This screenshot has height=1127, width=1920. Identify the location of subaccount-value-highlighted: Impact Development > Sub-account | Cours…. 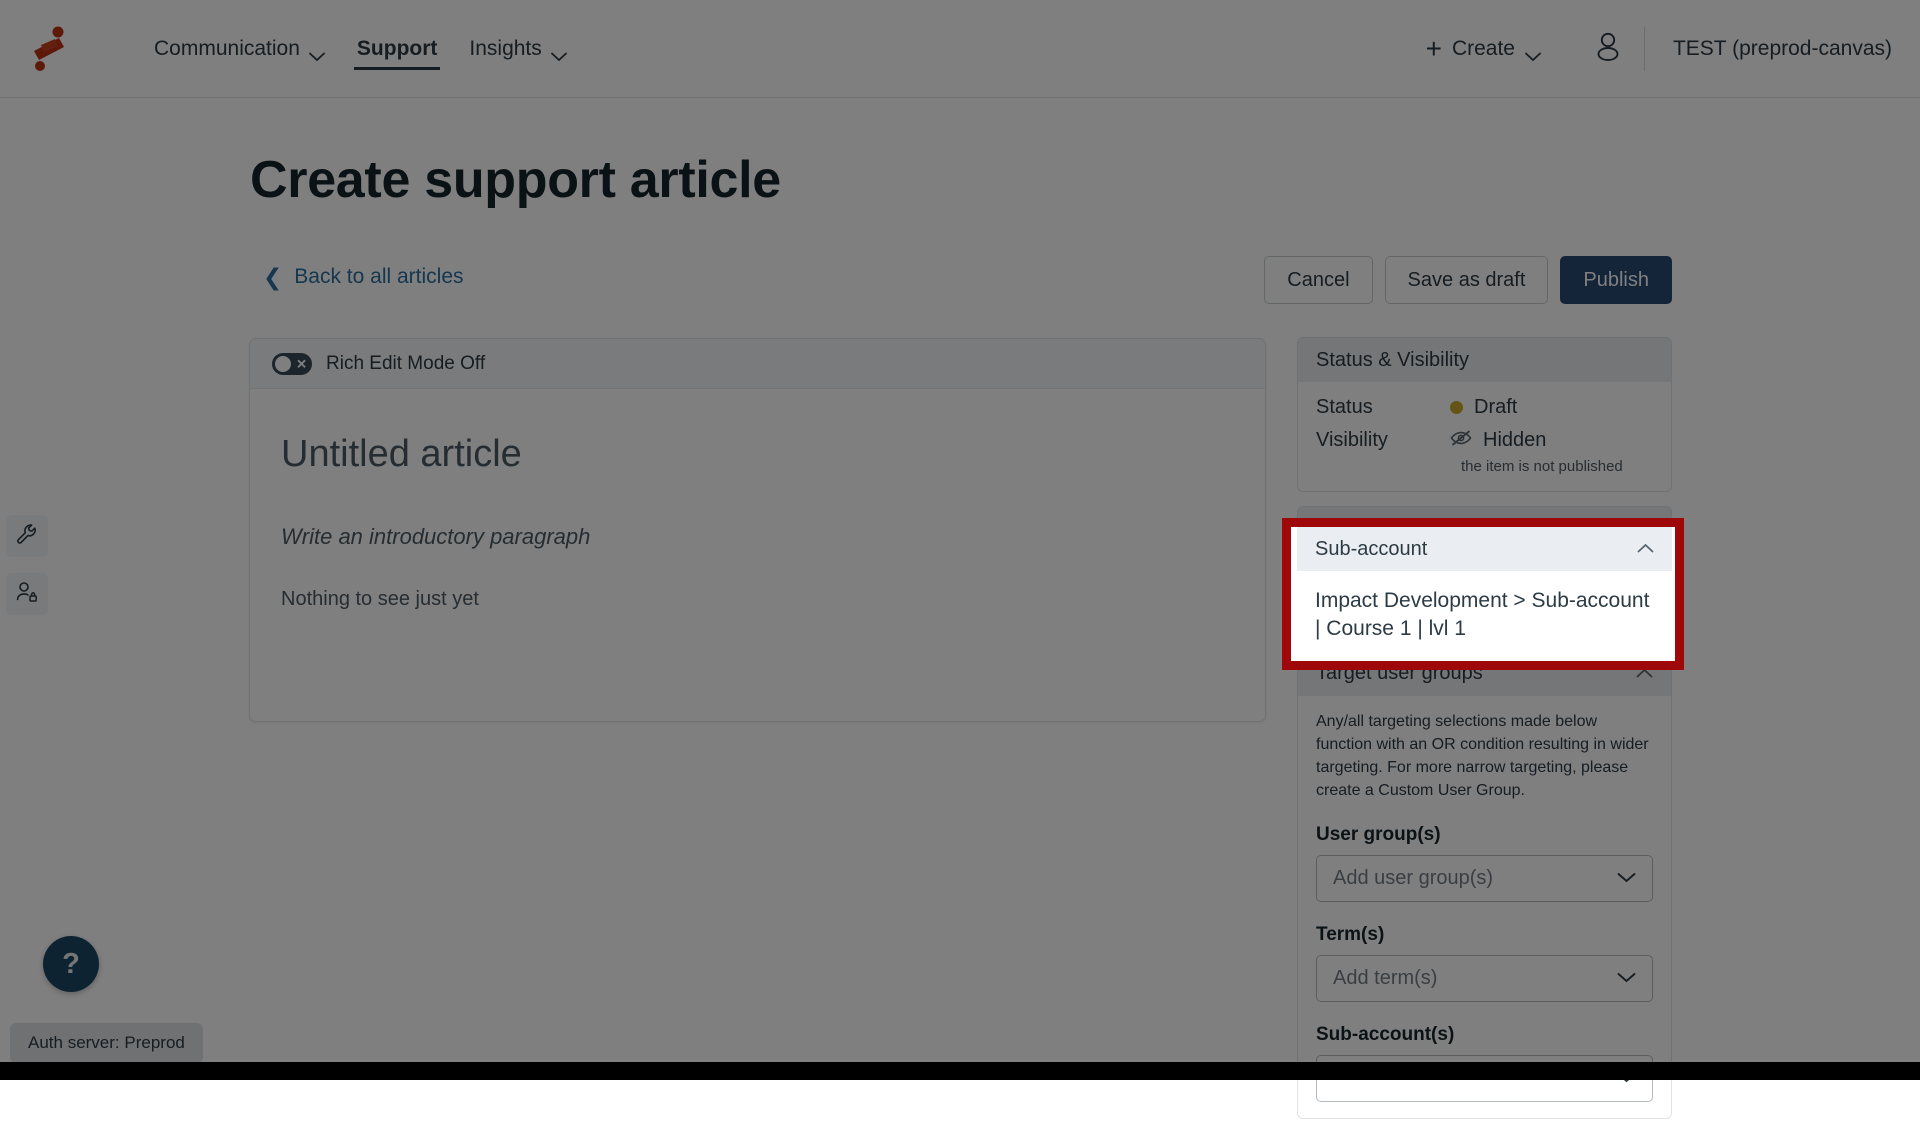
(1484, 616).